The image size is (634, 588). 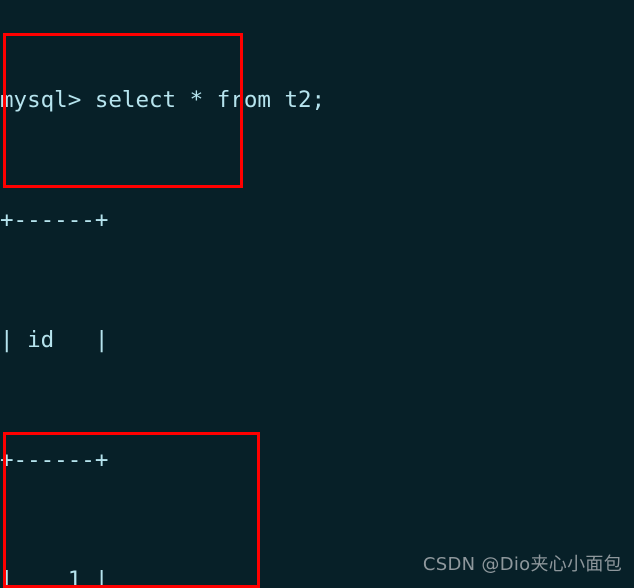 I want to click on terminal-line-3: | id |, so click(x=54, y=340).